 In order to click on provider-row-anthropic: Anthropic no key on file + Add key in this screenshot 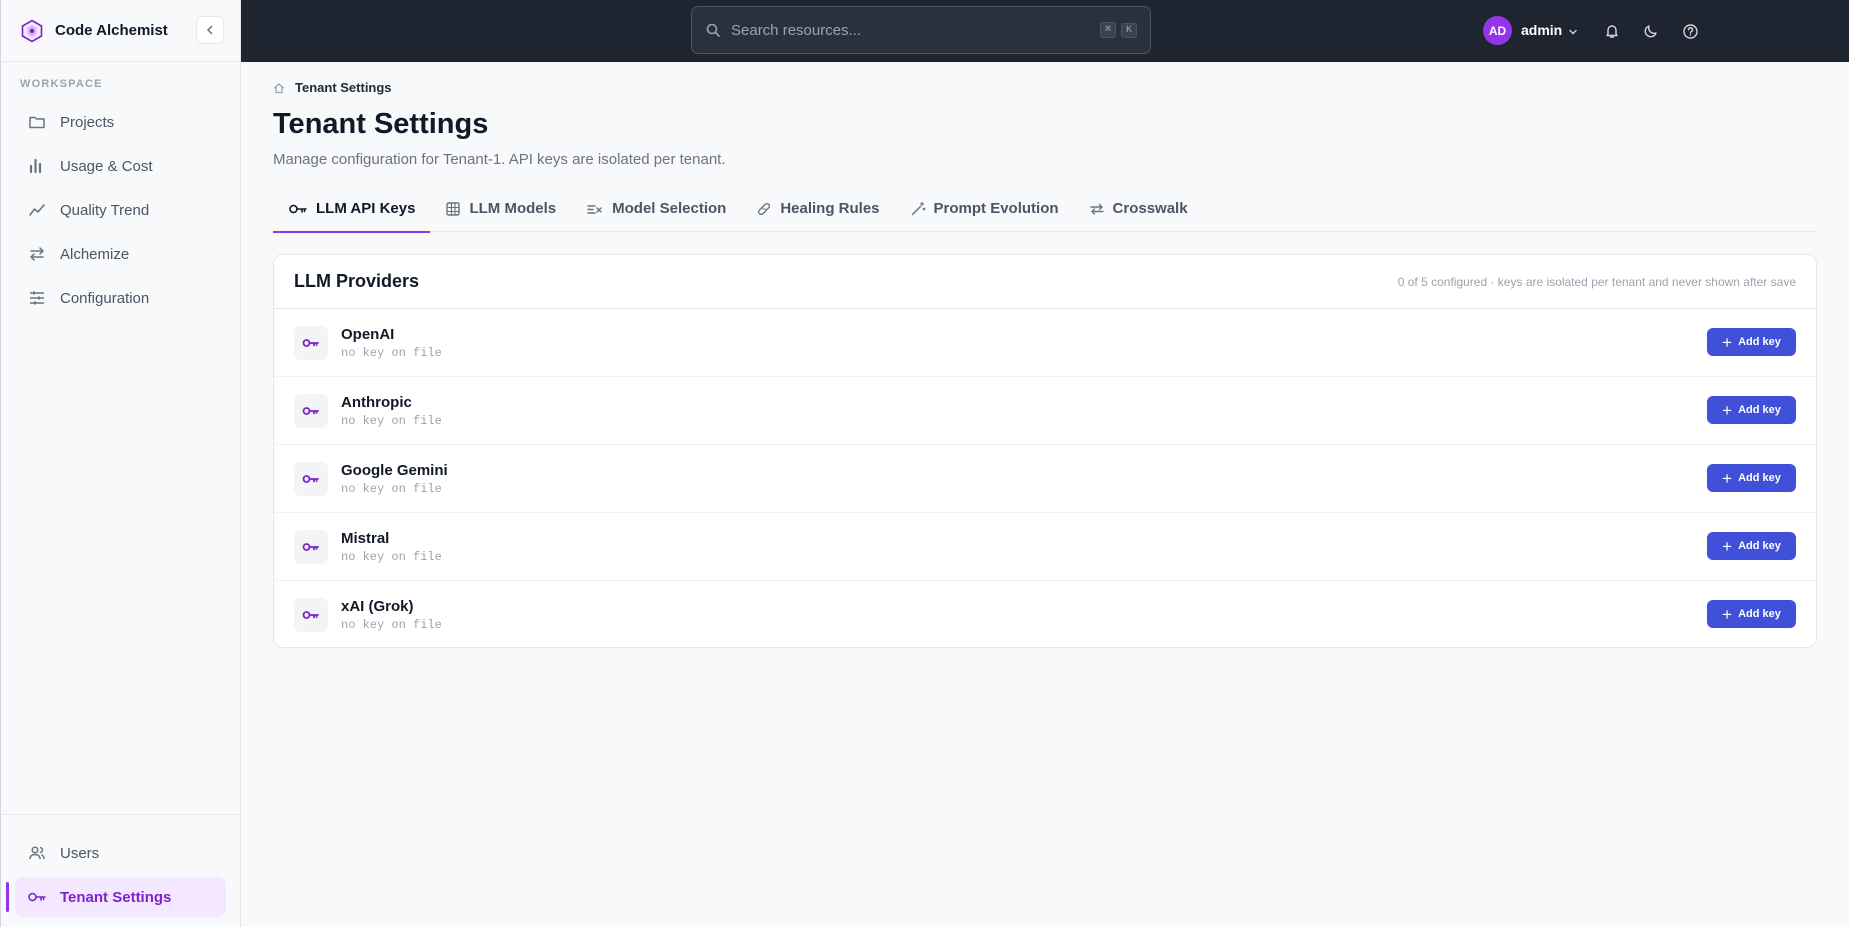, I will do `click(1045, 411)`.